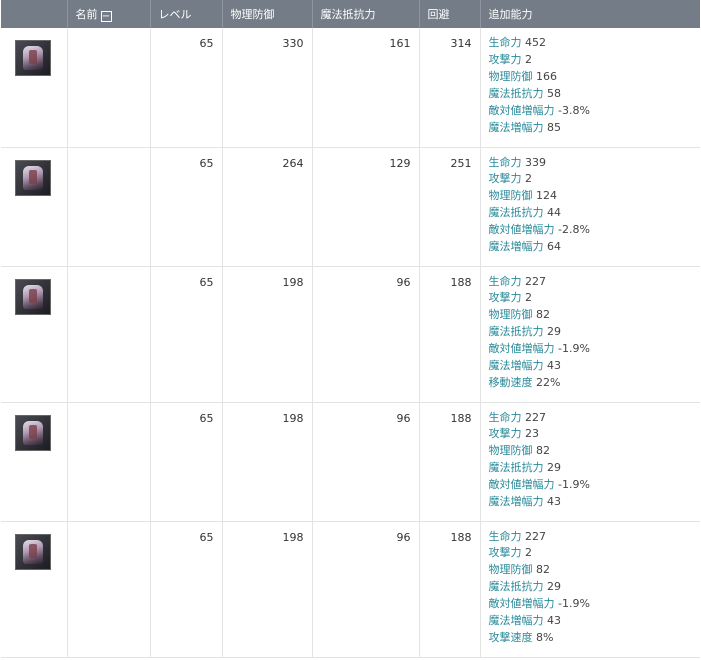 The width and height of the screenshot is (701, 660). I want to click on mag-res-cell: 129, so click(366, 207).